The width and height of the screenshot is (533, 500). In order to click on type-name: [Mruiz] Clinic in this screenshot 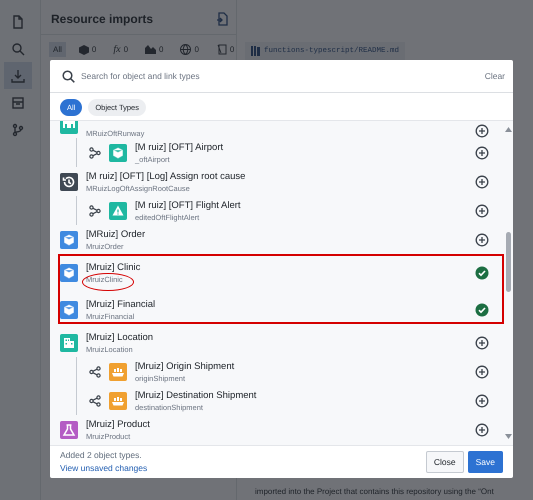, I will do `click(114, 267)`.